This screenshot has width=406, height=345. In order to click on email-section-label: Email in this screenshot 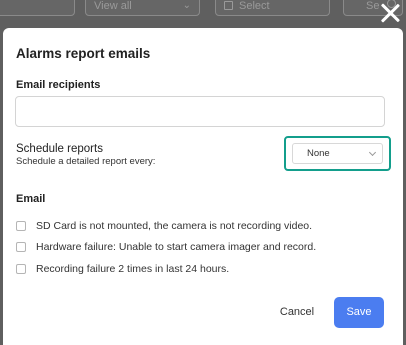, I will do `click(31, 199)`.